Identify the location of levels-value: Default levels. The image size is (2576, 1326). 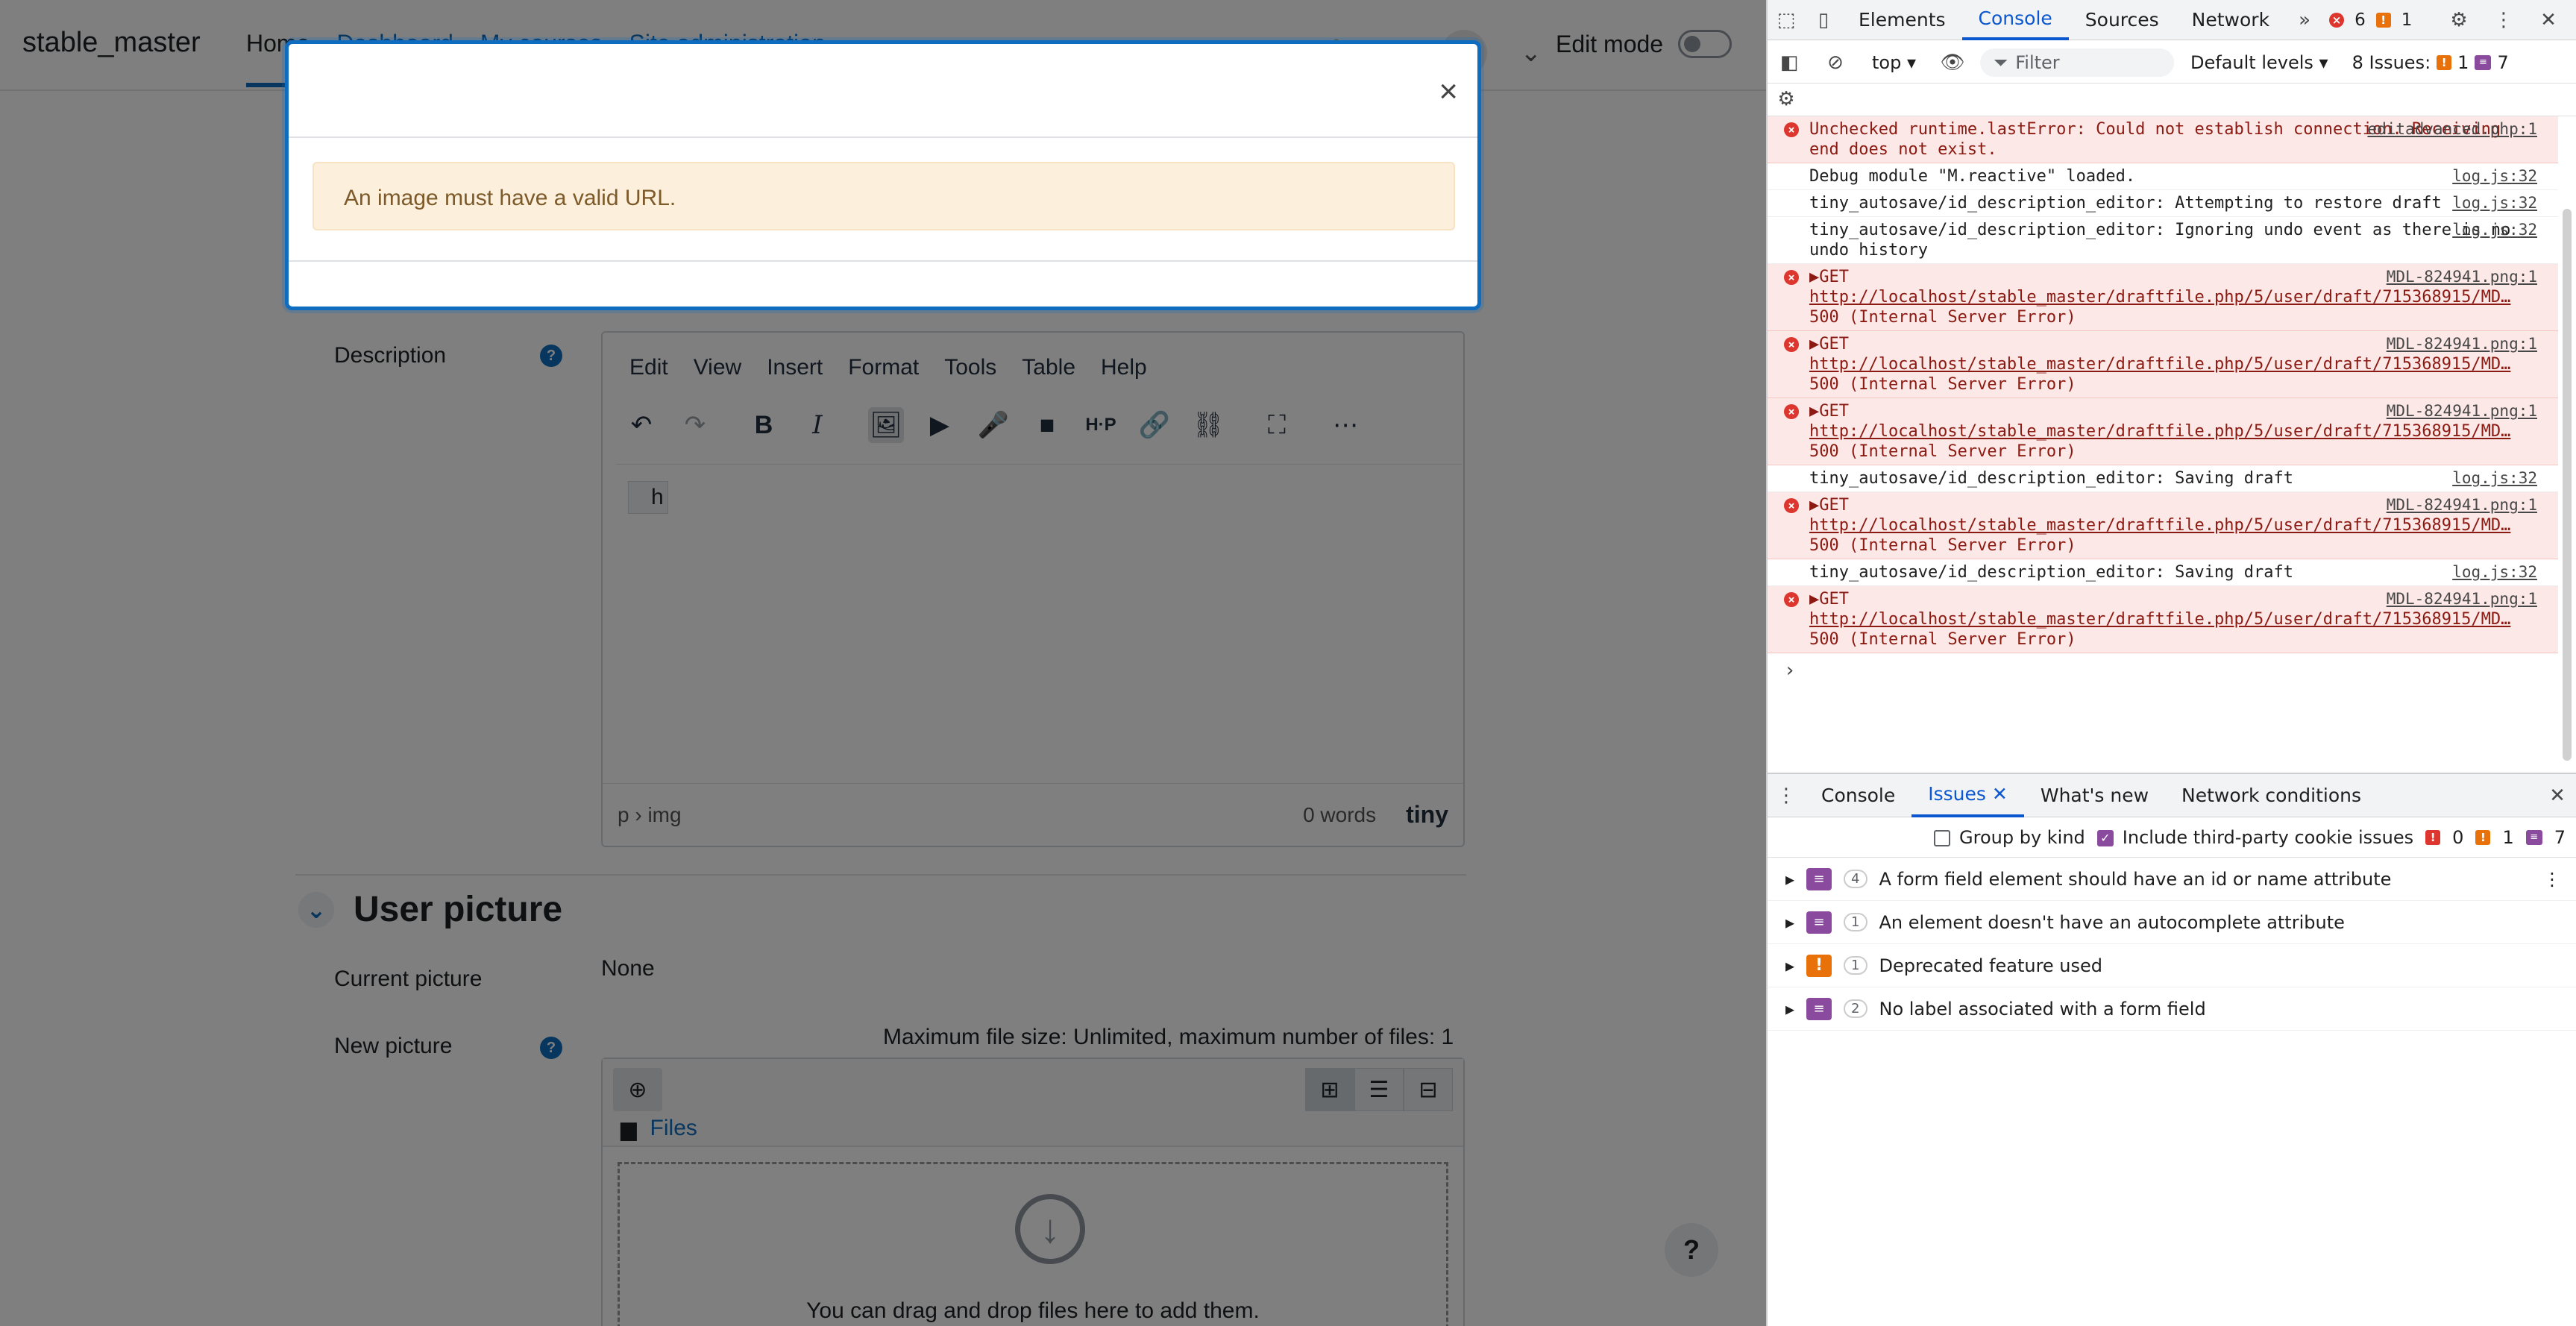
(2251, 62).